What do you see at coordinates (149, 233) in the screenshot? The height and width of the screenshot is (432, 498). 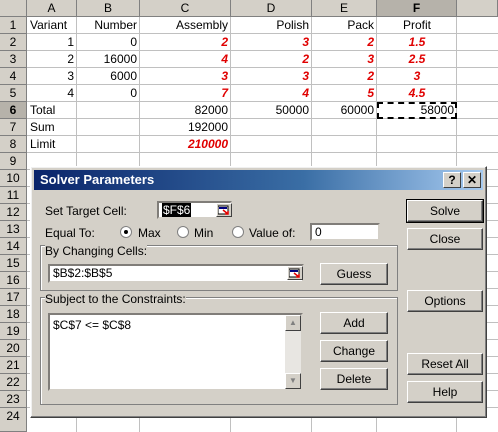 I see `max-label: Max` at bounding box center [149, 233].